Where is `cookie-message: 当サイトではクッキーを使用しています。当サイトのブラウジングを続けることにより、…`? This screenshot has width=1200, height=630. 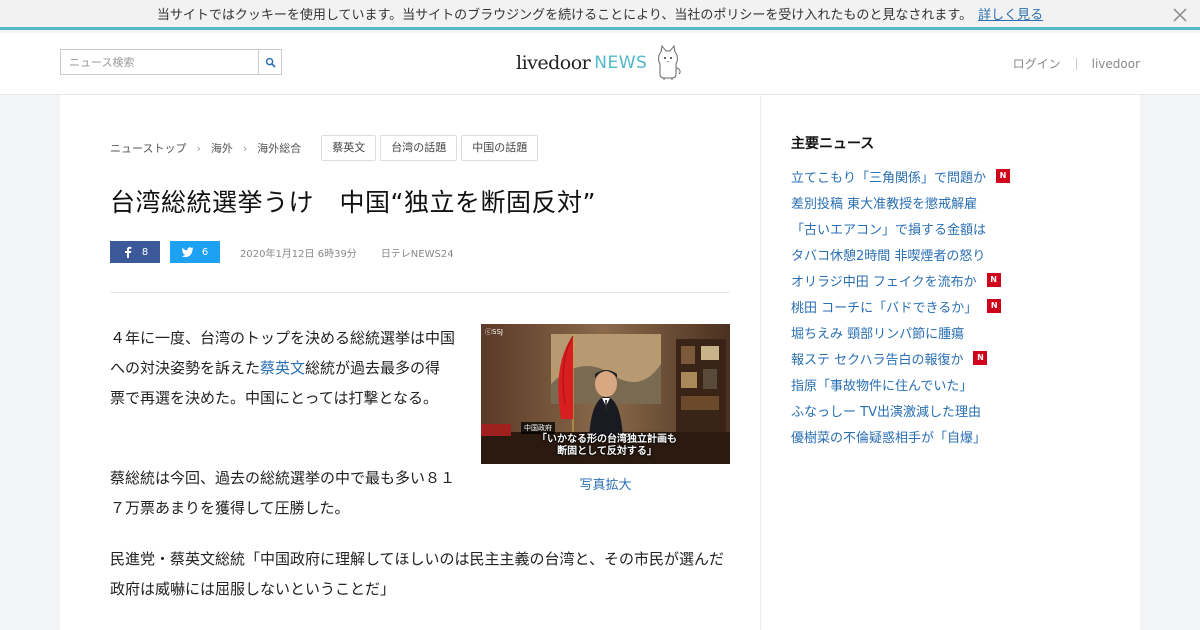 cookie-message: 当サイトではクッキーを使用しています。当サイトのブラウジングを続けることにより、… is located at coordinates (564, 15).